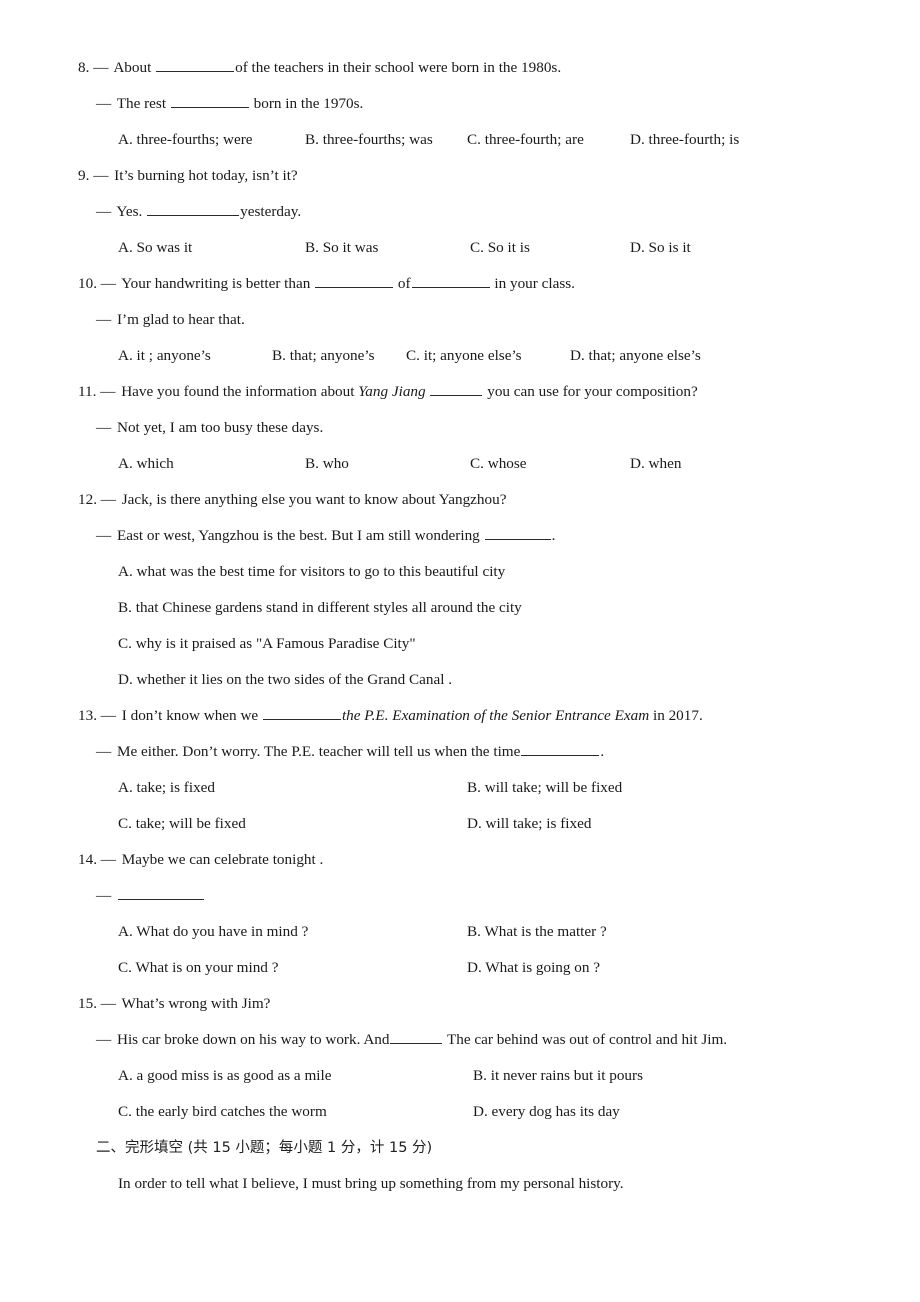  What do you see at coordinates (341, 248) in the screenshot?
I see `option-b: B. So it was` at bounding box center [341, 248].